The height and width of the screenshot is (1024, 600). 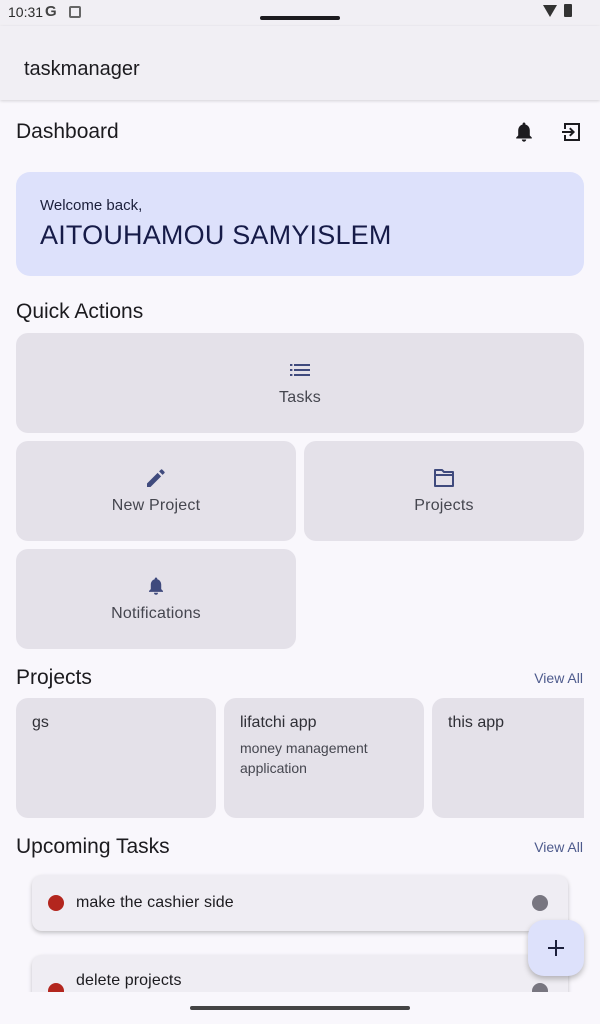 I want to click on quick-action-label: Notifications, so click(x=156, y=613).